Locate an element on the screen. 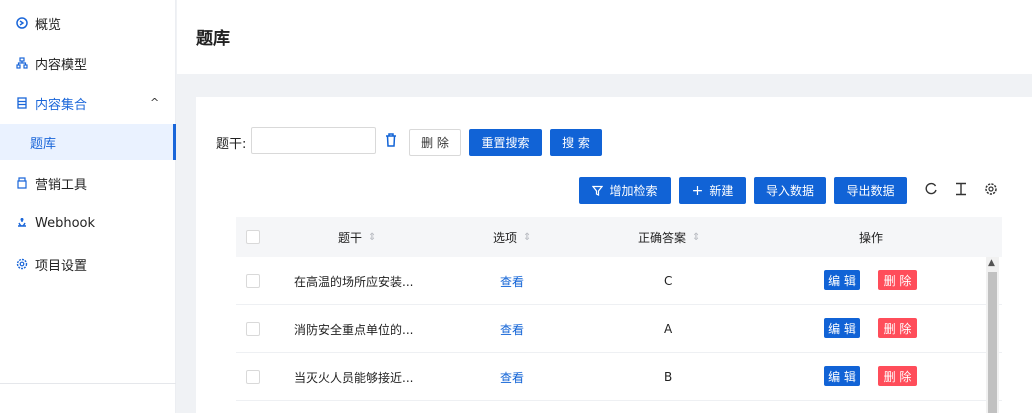 Image resolution: width=1032 pixels, height=413 pixels. table-header: 题干 ⇕ 选项 ⇕ 正确答案 ⇕ 操作 is located at coordinates (619, 237).